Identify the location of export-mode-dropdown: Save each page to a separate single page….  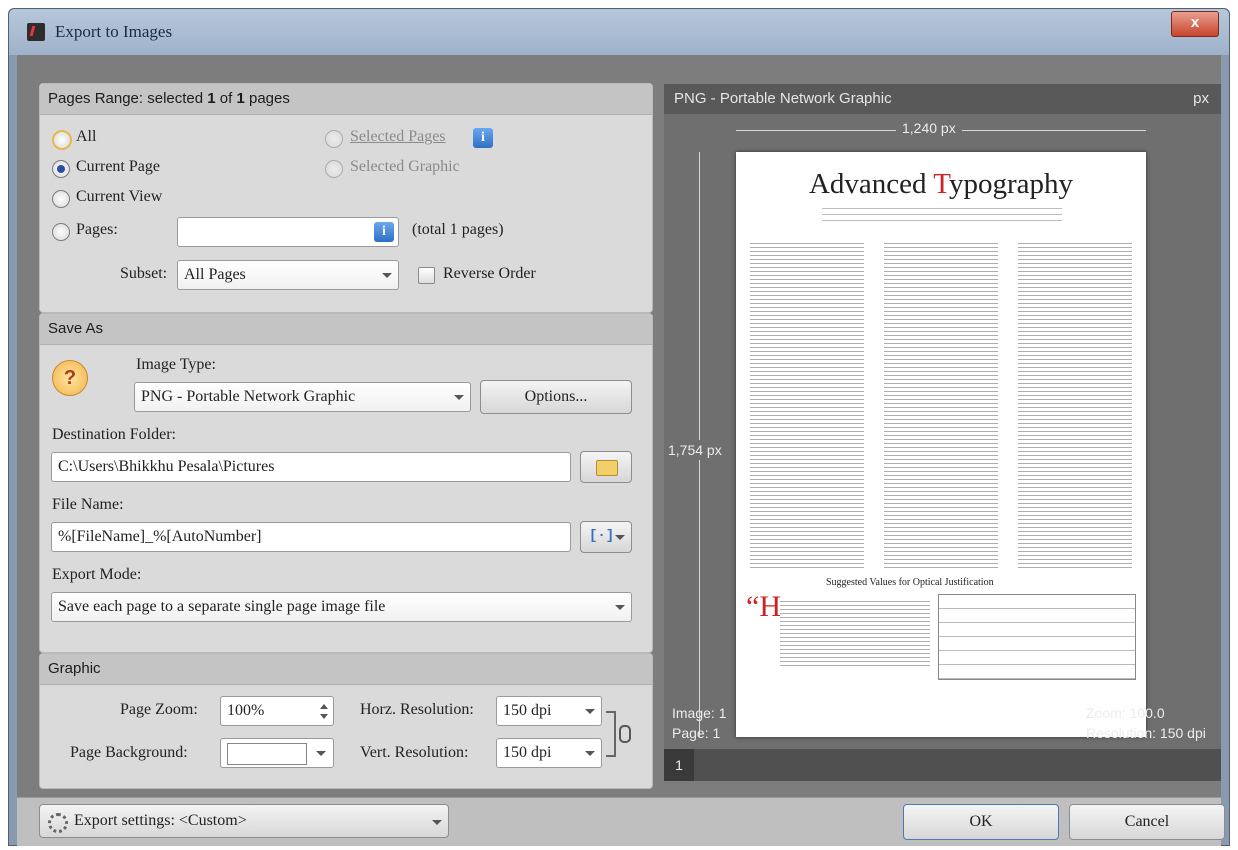
(341, 607).